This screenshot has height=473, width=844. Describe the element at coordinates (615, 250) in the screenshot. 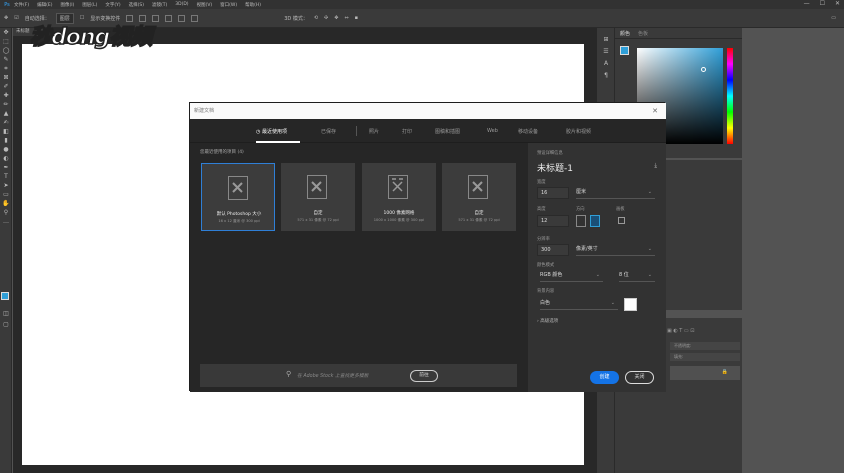

I see `resolution-unit-dropdown: 像素/英寸 ⌄` at that location.